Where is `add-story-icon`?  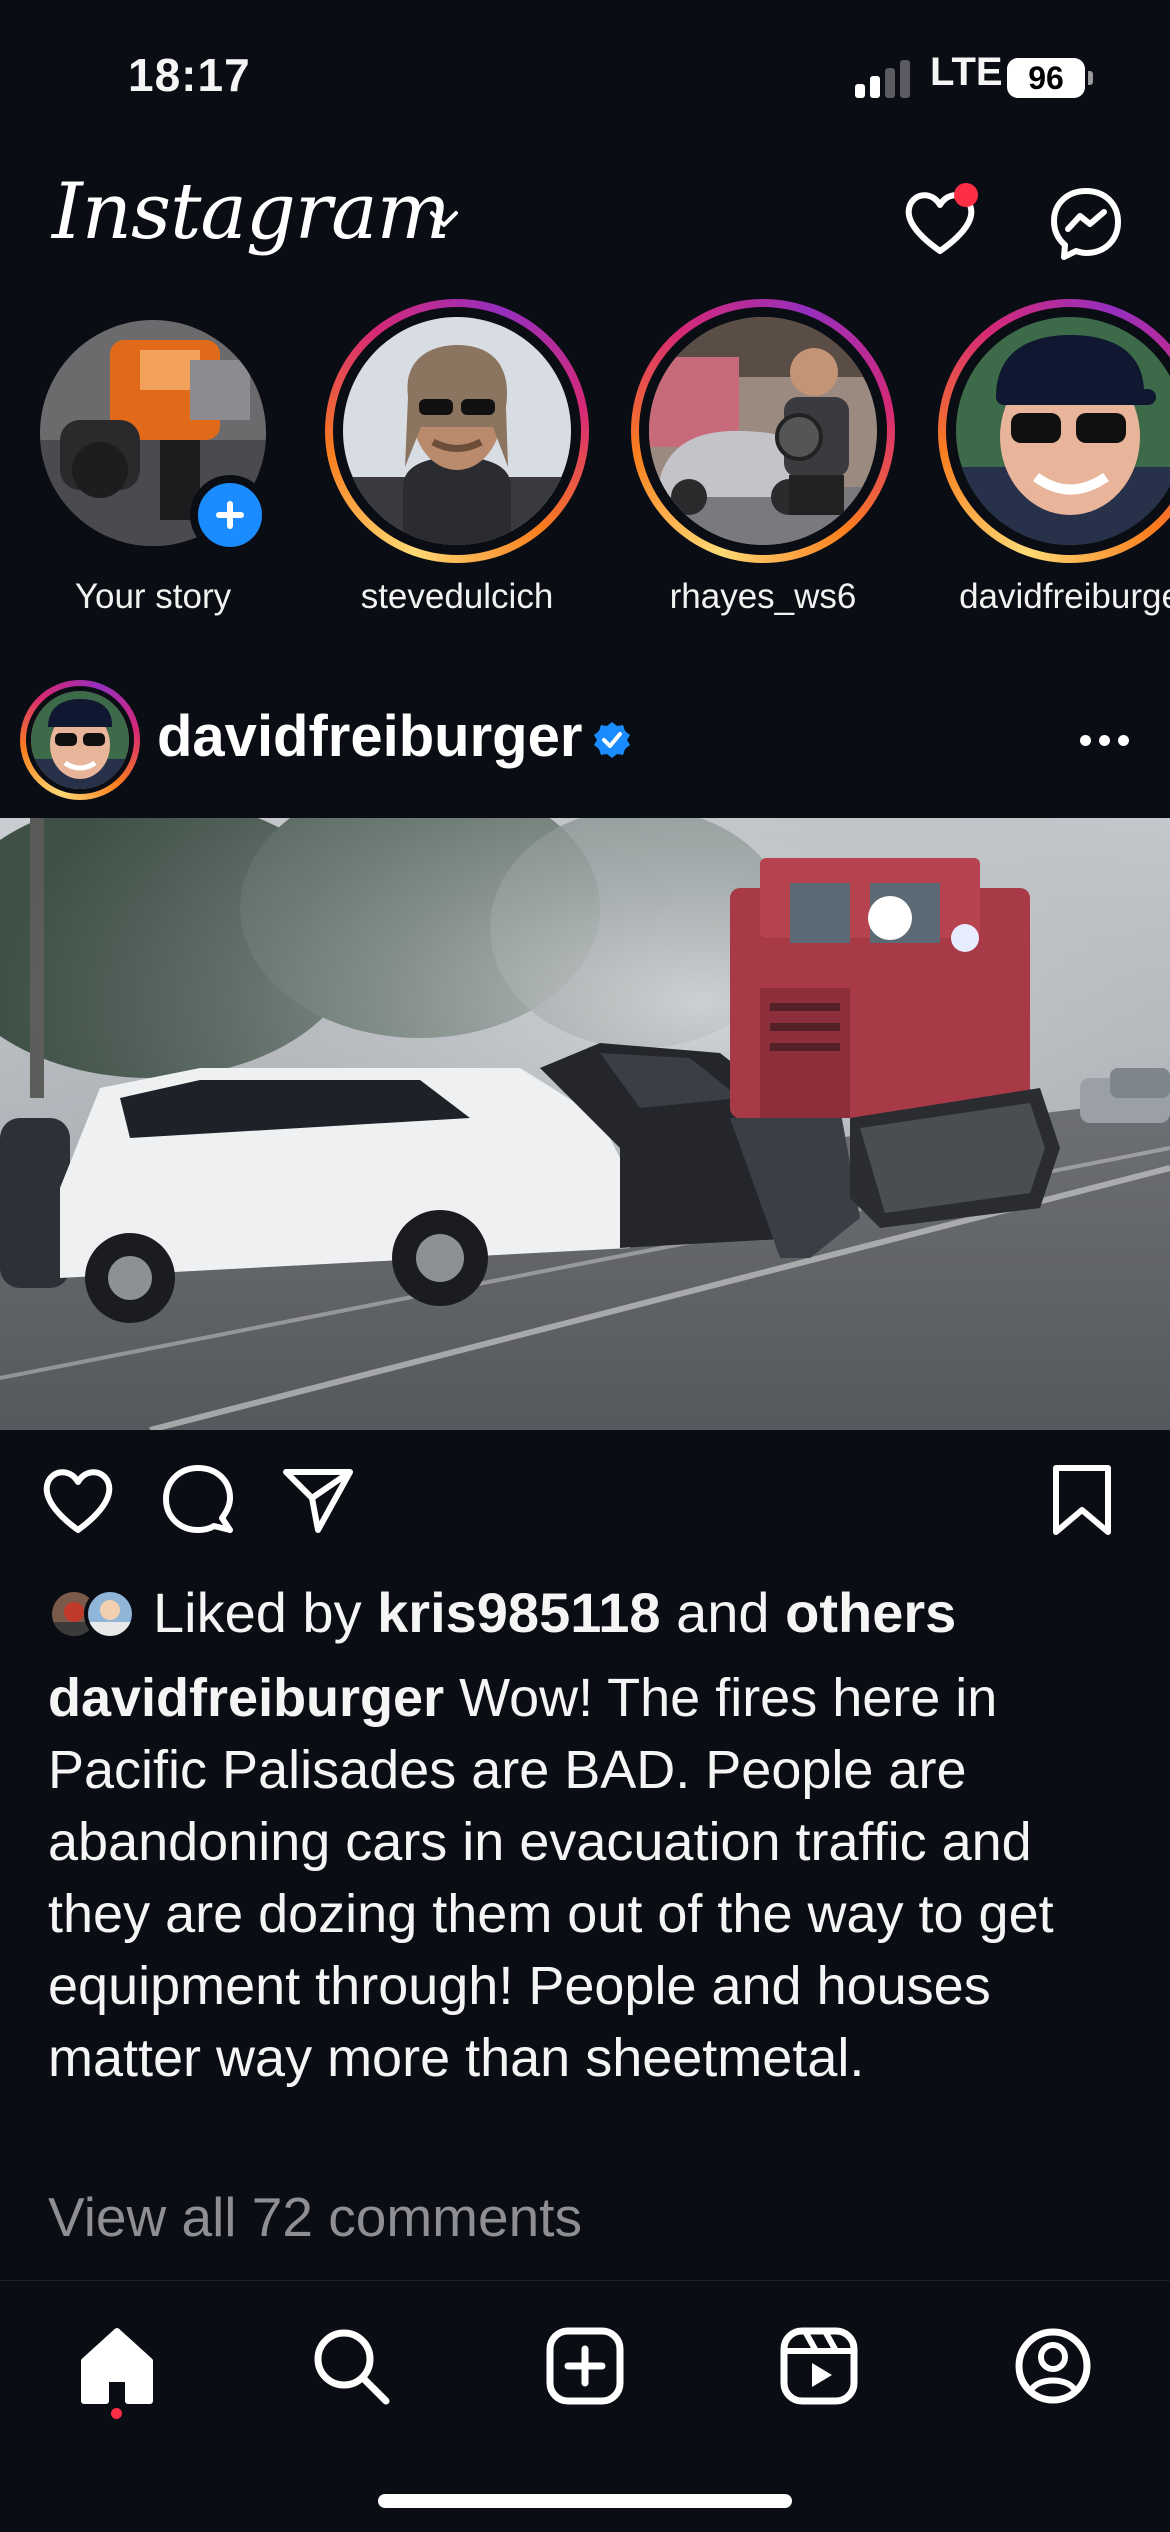 add-story-icon is located at coordinates (230, 515).